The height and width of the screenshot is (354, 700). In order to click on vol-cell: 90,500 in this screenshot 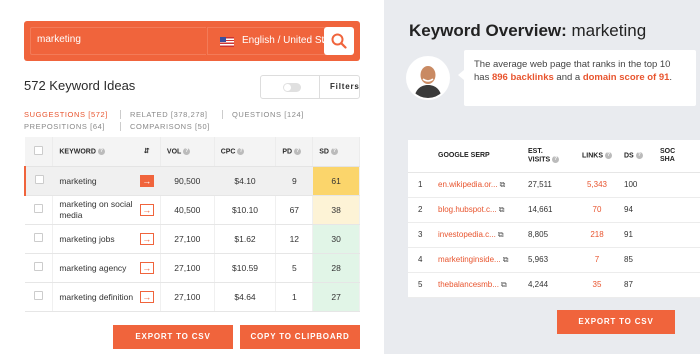, I will do `click(187, 181)`.